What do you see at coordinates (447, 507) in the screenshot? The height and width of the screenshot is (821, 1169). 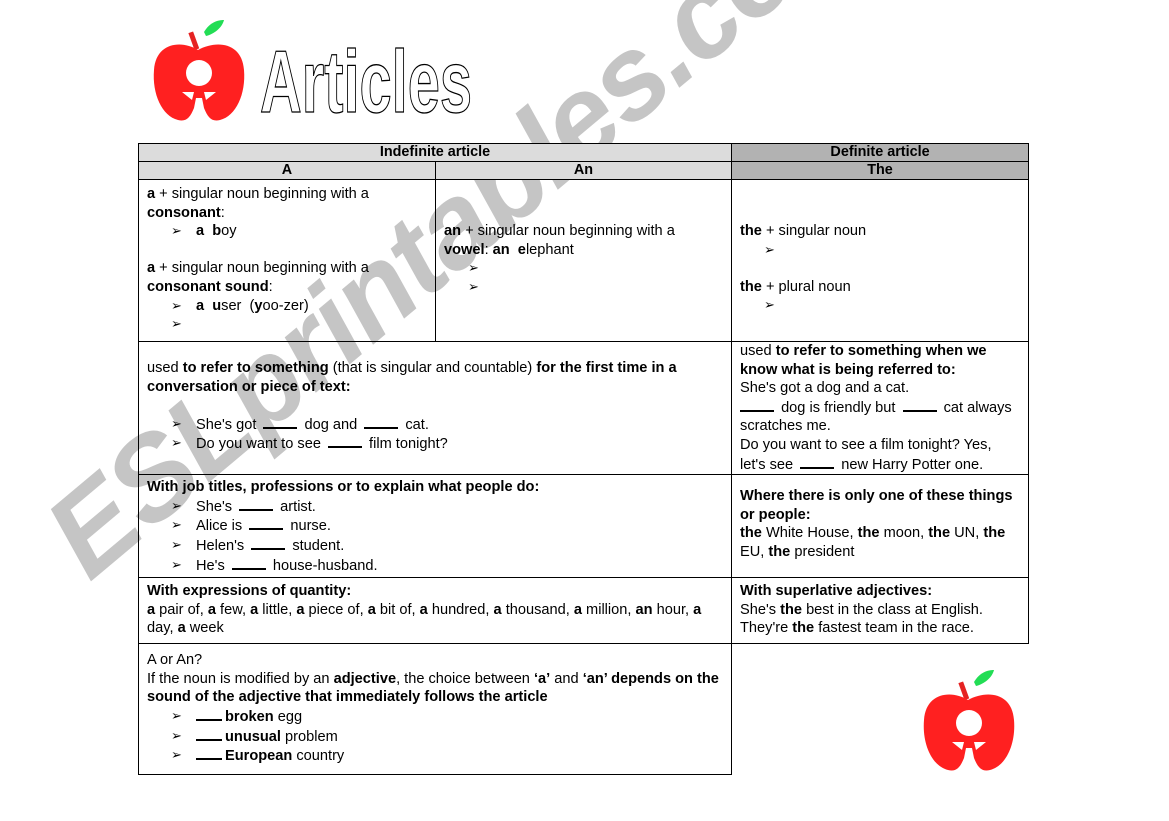 I see `list-item: She's artist.` at bounding box center [447, 507].